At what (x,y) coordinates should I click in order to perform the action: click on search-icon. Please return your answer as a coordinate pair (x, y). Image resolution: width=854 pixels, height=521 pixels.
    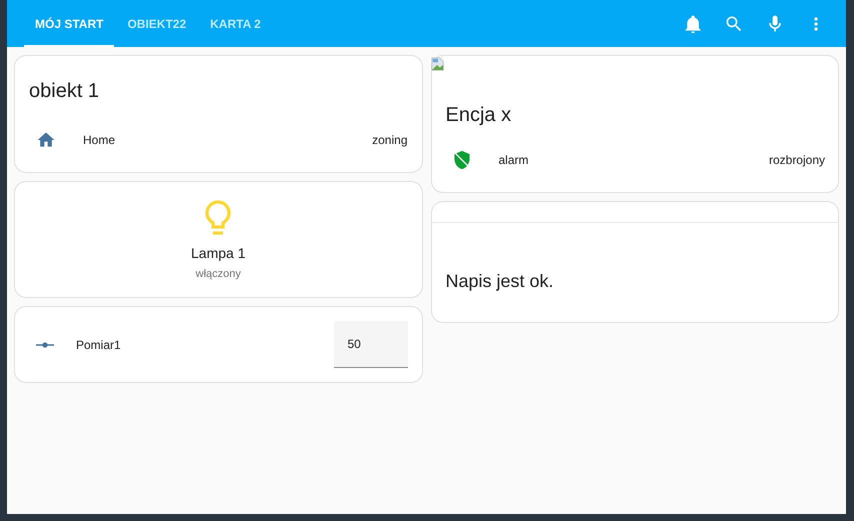
    Looking at the image, I should click on (734, 24).